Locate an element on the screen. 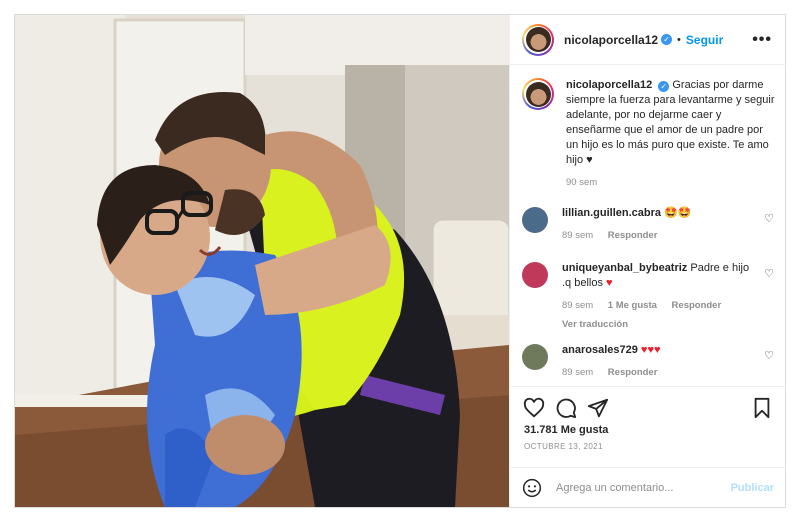 The width and height of the screenshot is (800, 522). comment-bubble-icon is located at coordinates (566, 408).